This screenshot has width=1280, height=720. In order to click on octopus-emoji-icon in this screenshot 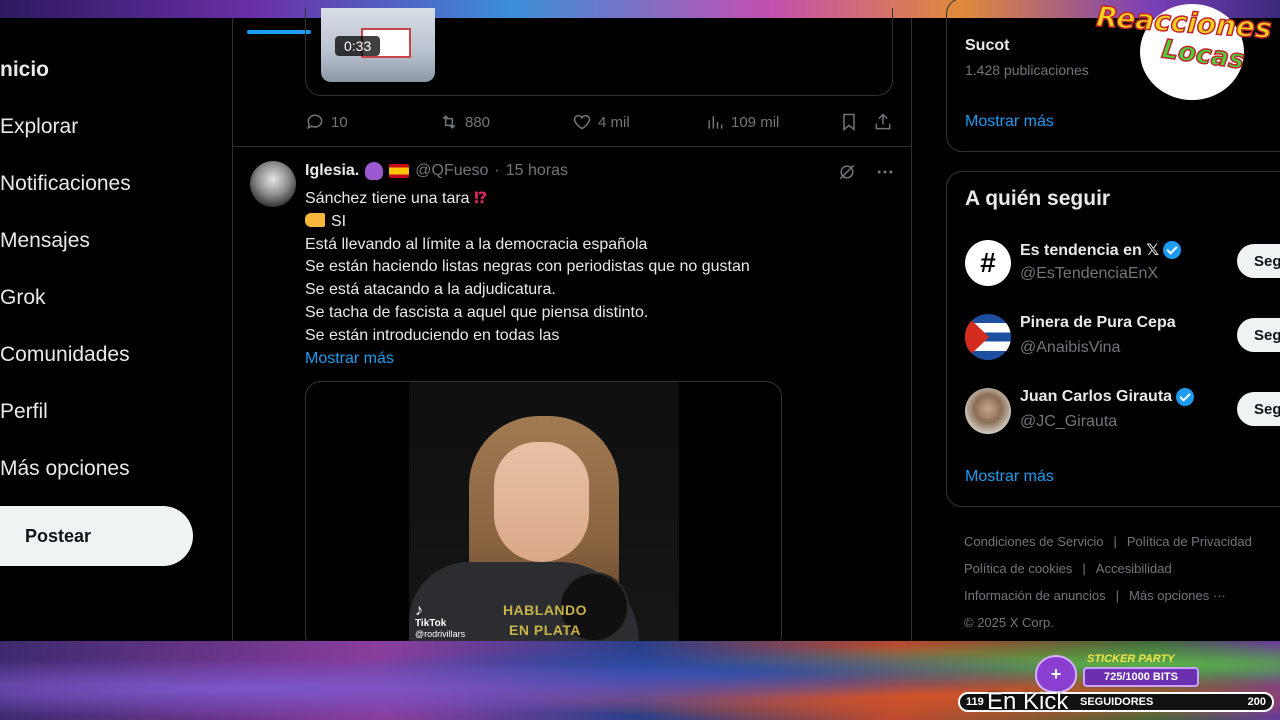, I will do `click(374, 171)`.